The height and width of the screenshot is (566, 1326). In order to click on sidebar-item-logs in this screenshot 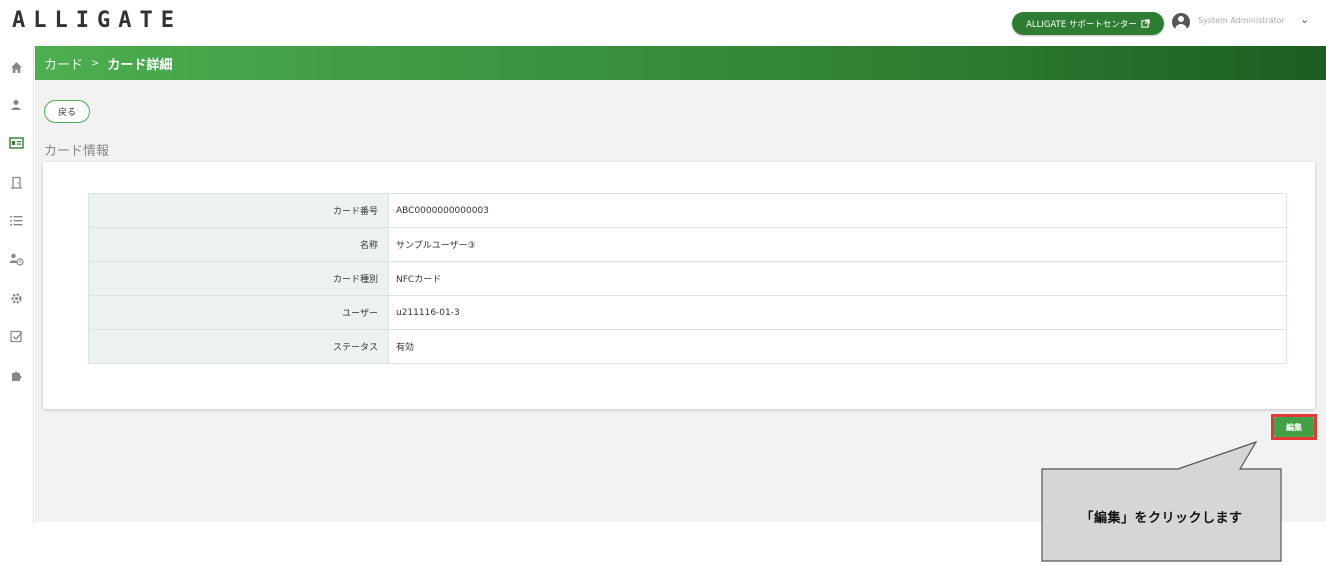, I will do `click(16, 220)`.